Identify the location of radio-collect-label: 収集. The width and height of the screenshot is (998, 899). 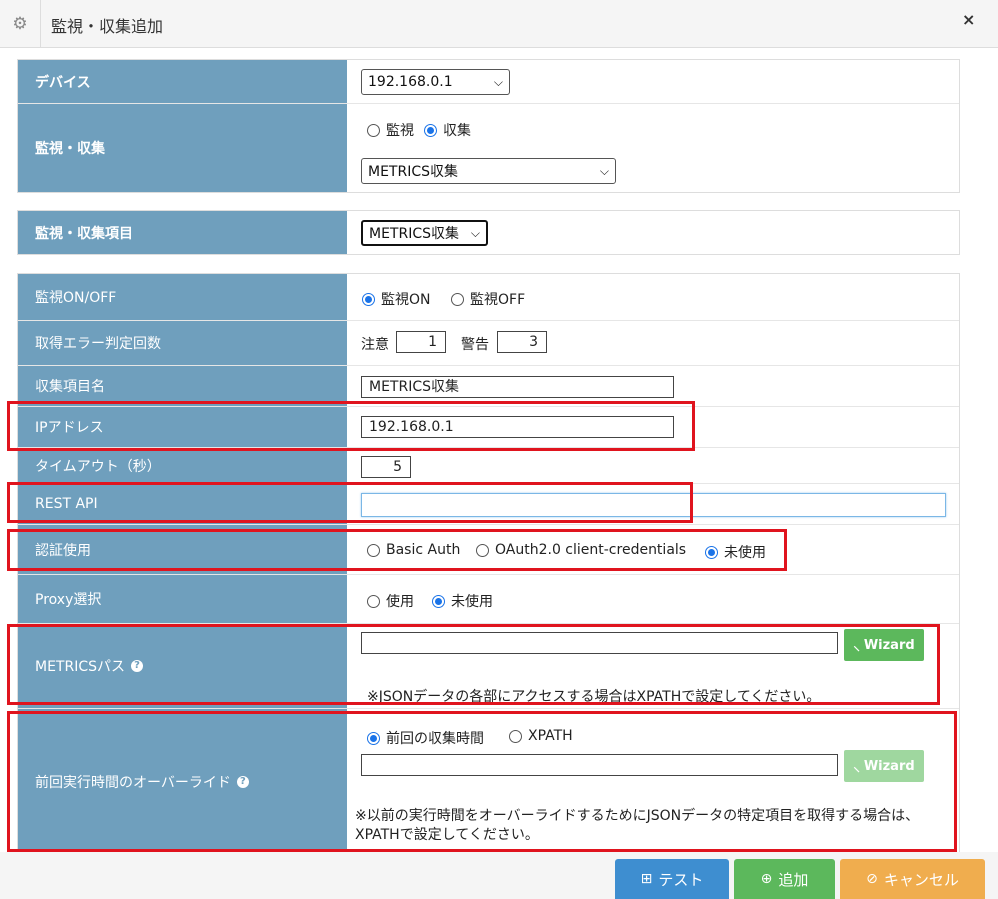
(457, 131).